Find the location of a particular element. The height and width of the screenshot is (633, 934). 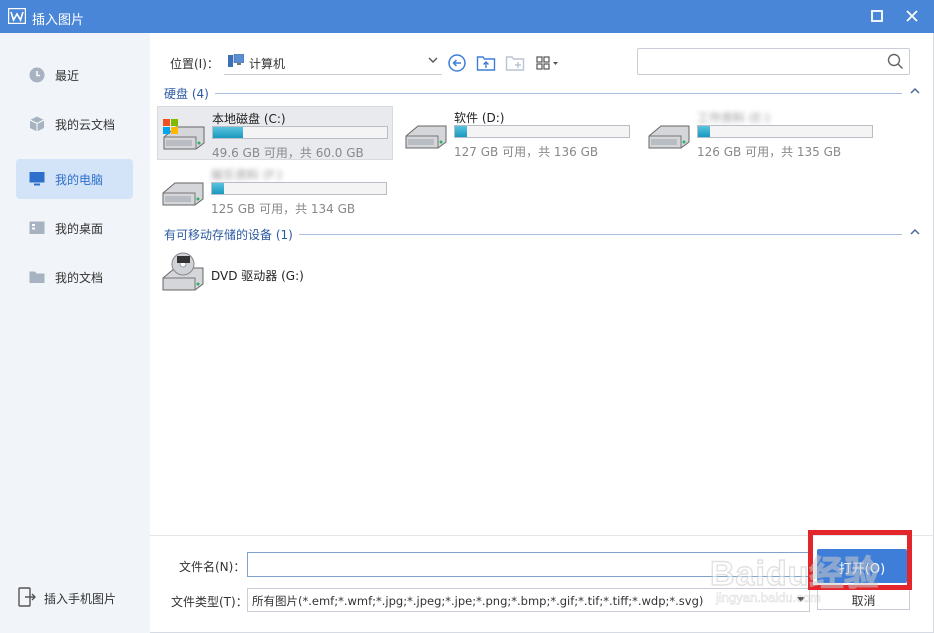

location-label: 位置(I)： is located at coordinates (194, 64).